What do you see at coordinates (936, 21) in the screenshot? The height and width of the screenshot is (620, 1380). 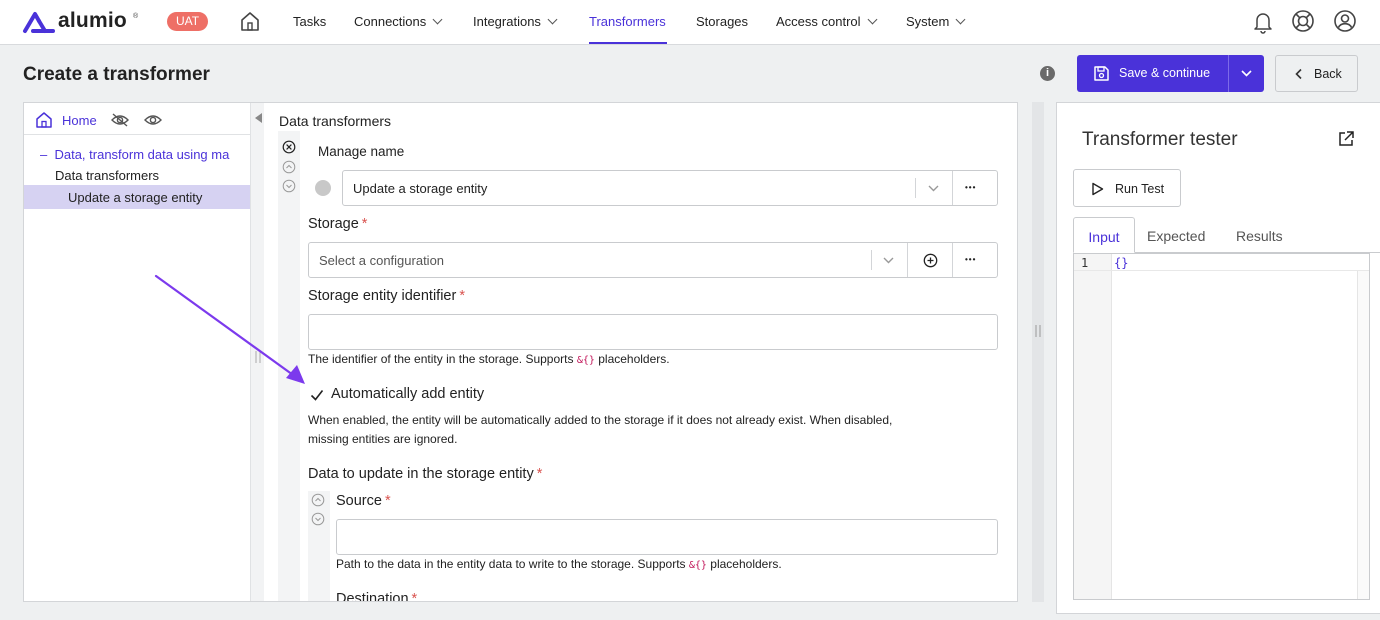 I see `nav-system: System` at bounding box center [936, 21].